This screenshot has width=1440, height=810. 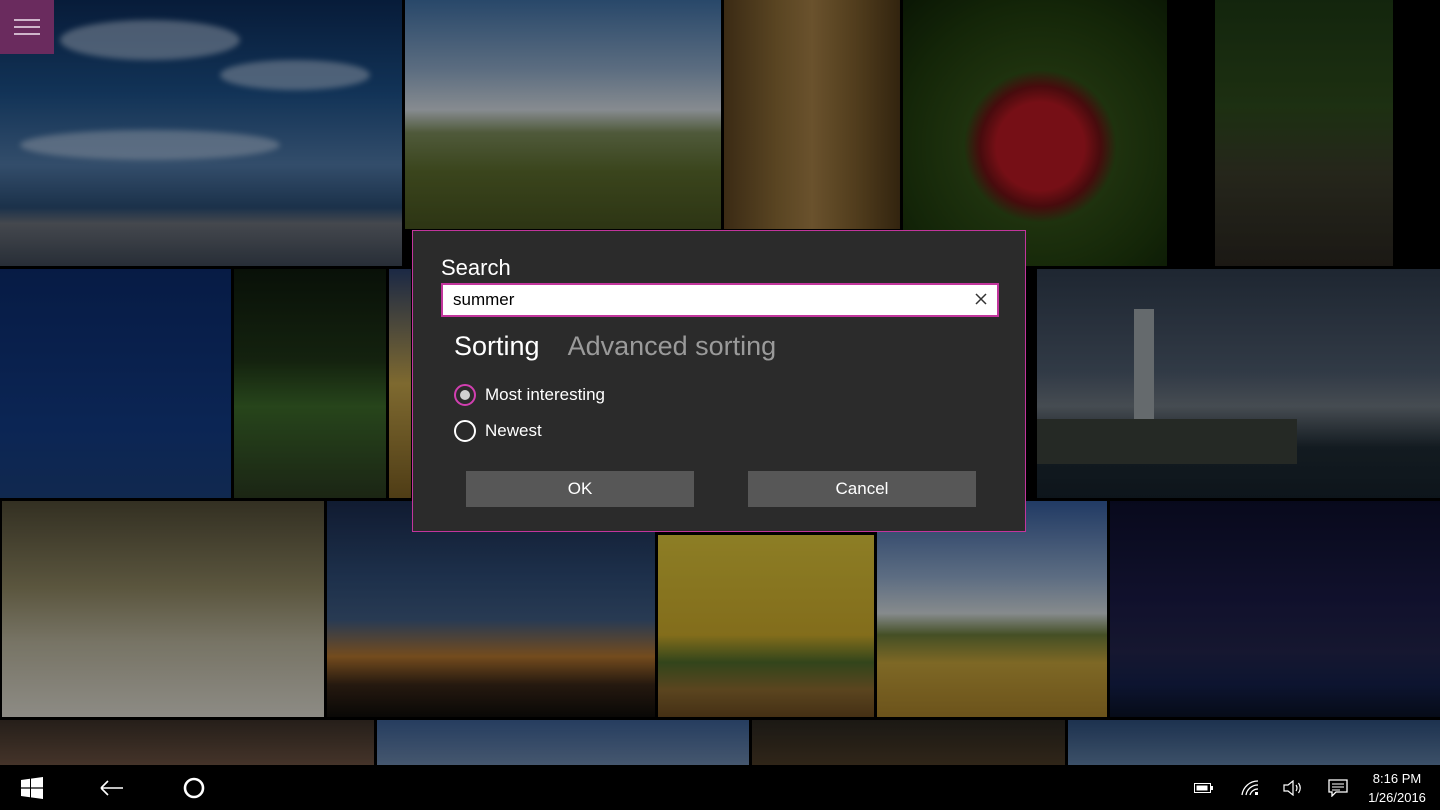 I want to click on action-center-button, so click(x=1338, y=787).